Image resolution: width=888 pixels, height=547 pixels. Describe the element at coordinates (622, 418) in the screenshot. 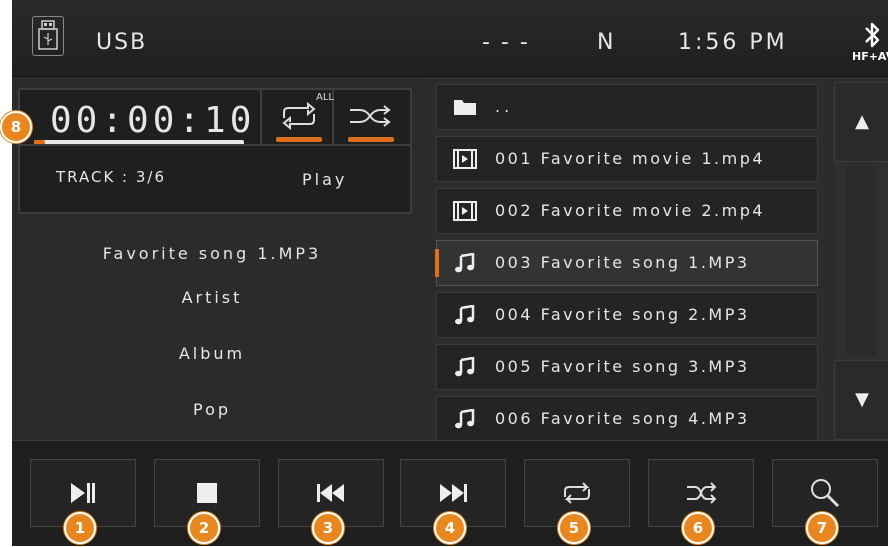

I see `list-item-label: 006 Favorite song 4.MP3` at that location.